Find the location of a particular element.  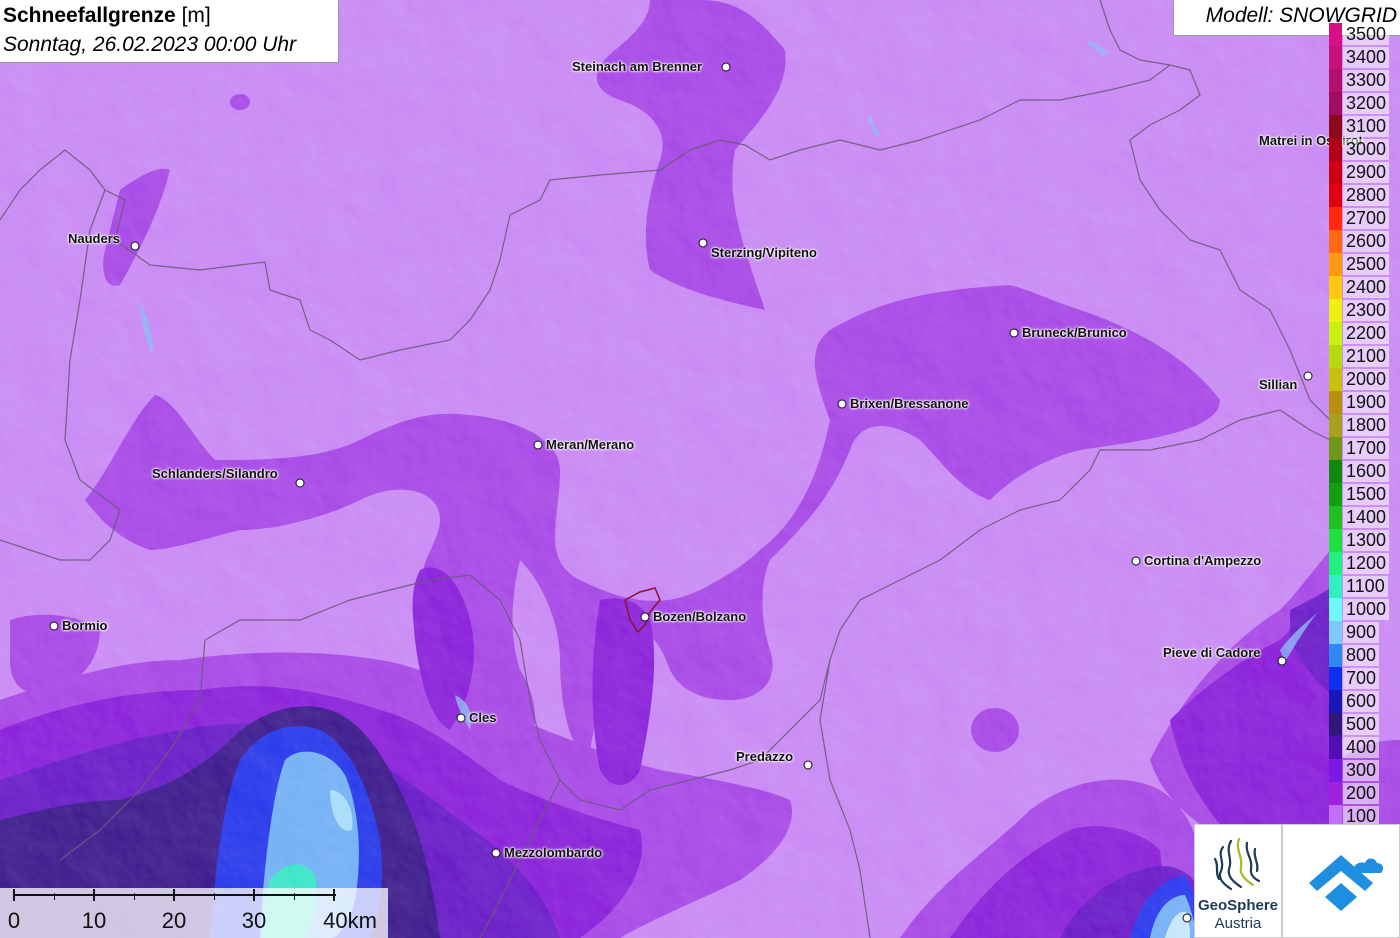

city-label-pieve: Pieve di Cadore is located at coordinates (1212, 652).